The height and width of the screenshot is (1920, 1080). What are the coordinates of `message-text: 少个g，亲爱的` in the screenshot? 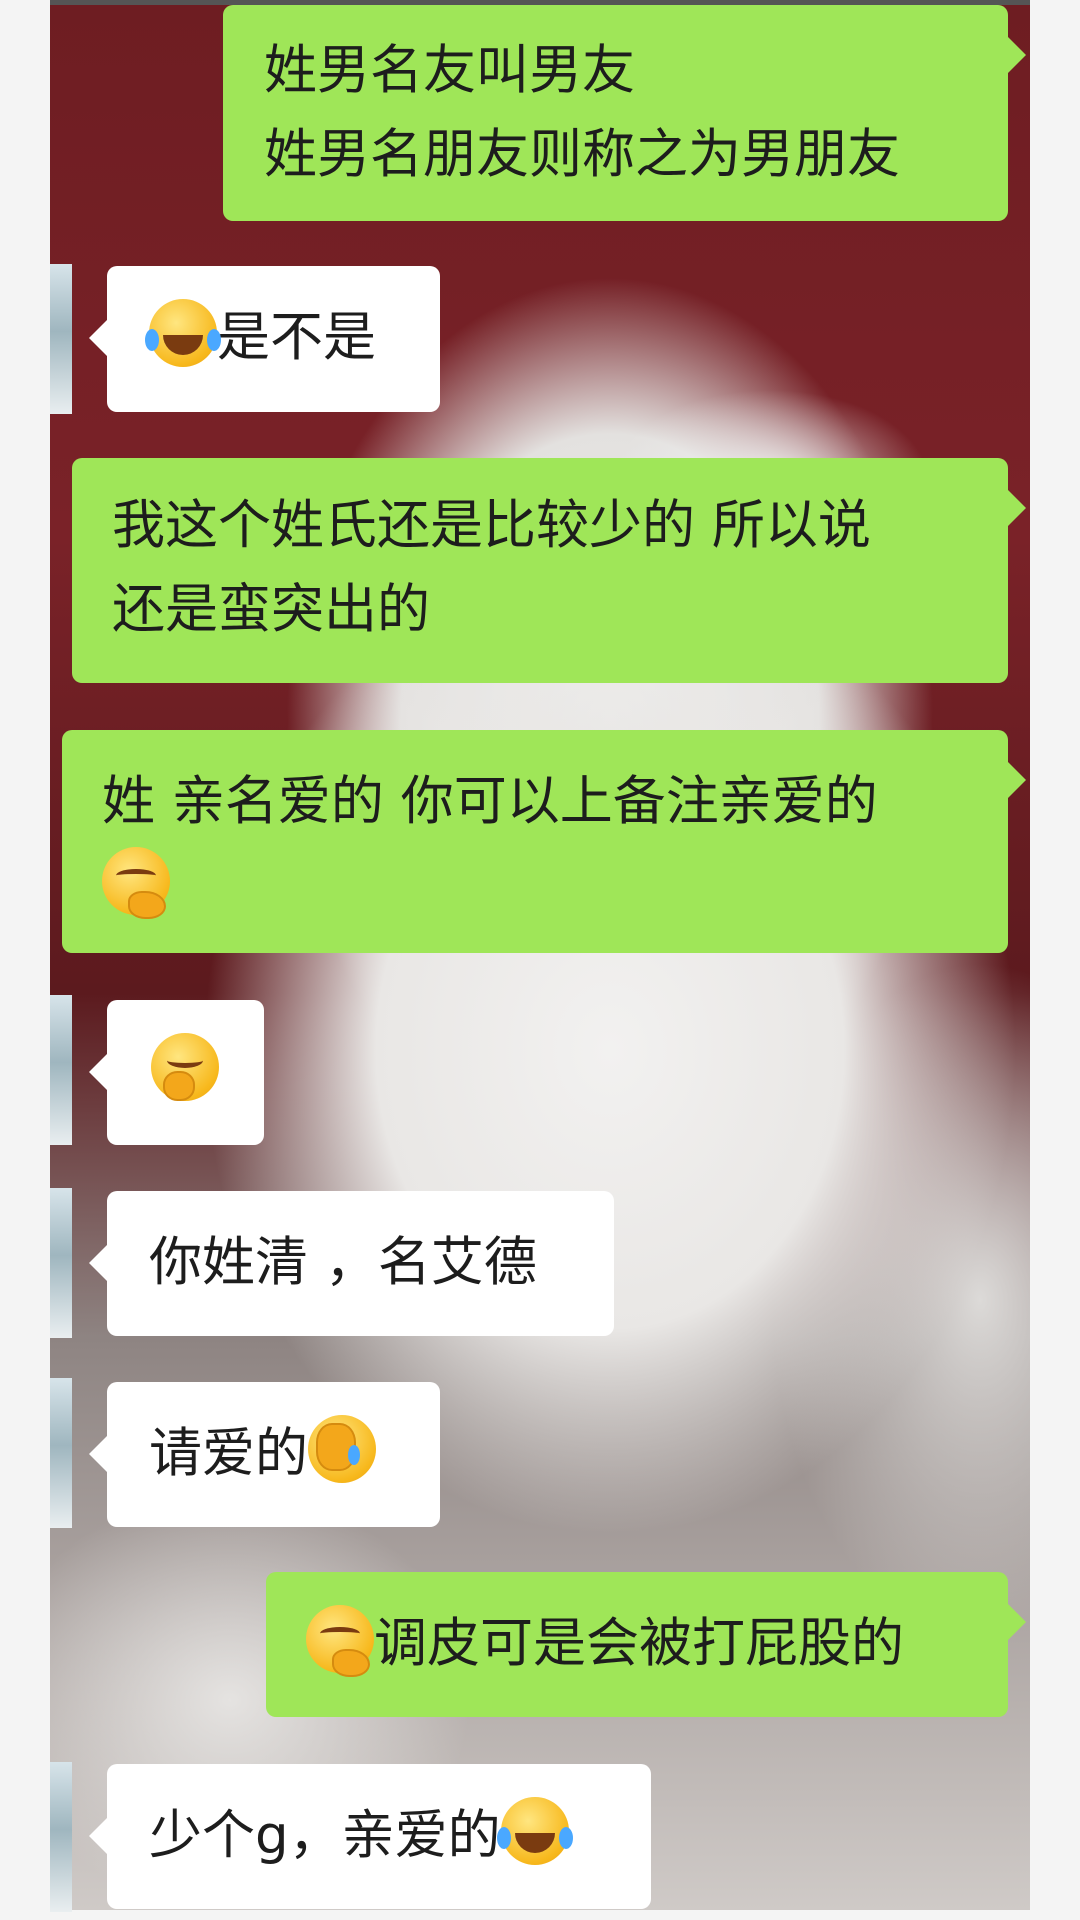 It's located at (325, 1835).